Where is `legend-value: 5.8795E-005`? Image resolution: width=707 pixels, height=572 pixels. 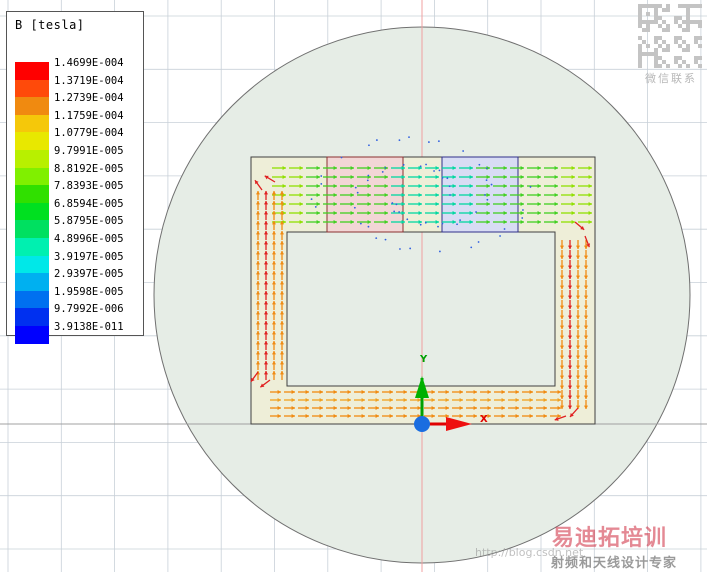
legend-value: 5.8795E-005 is located at coordinates (89, 221).